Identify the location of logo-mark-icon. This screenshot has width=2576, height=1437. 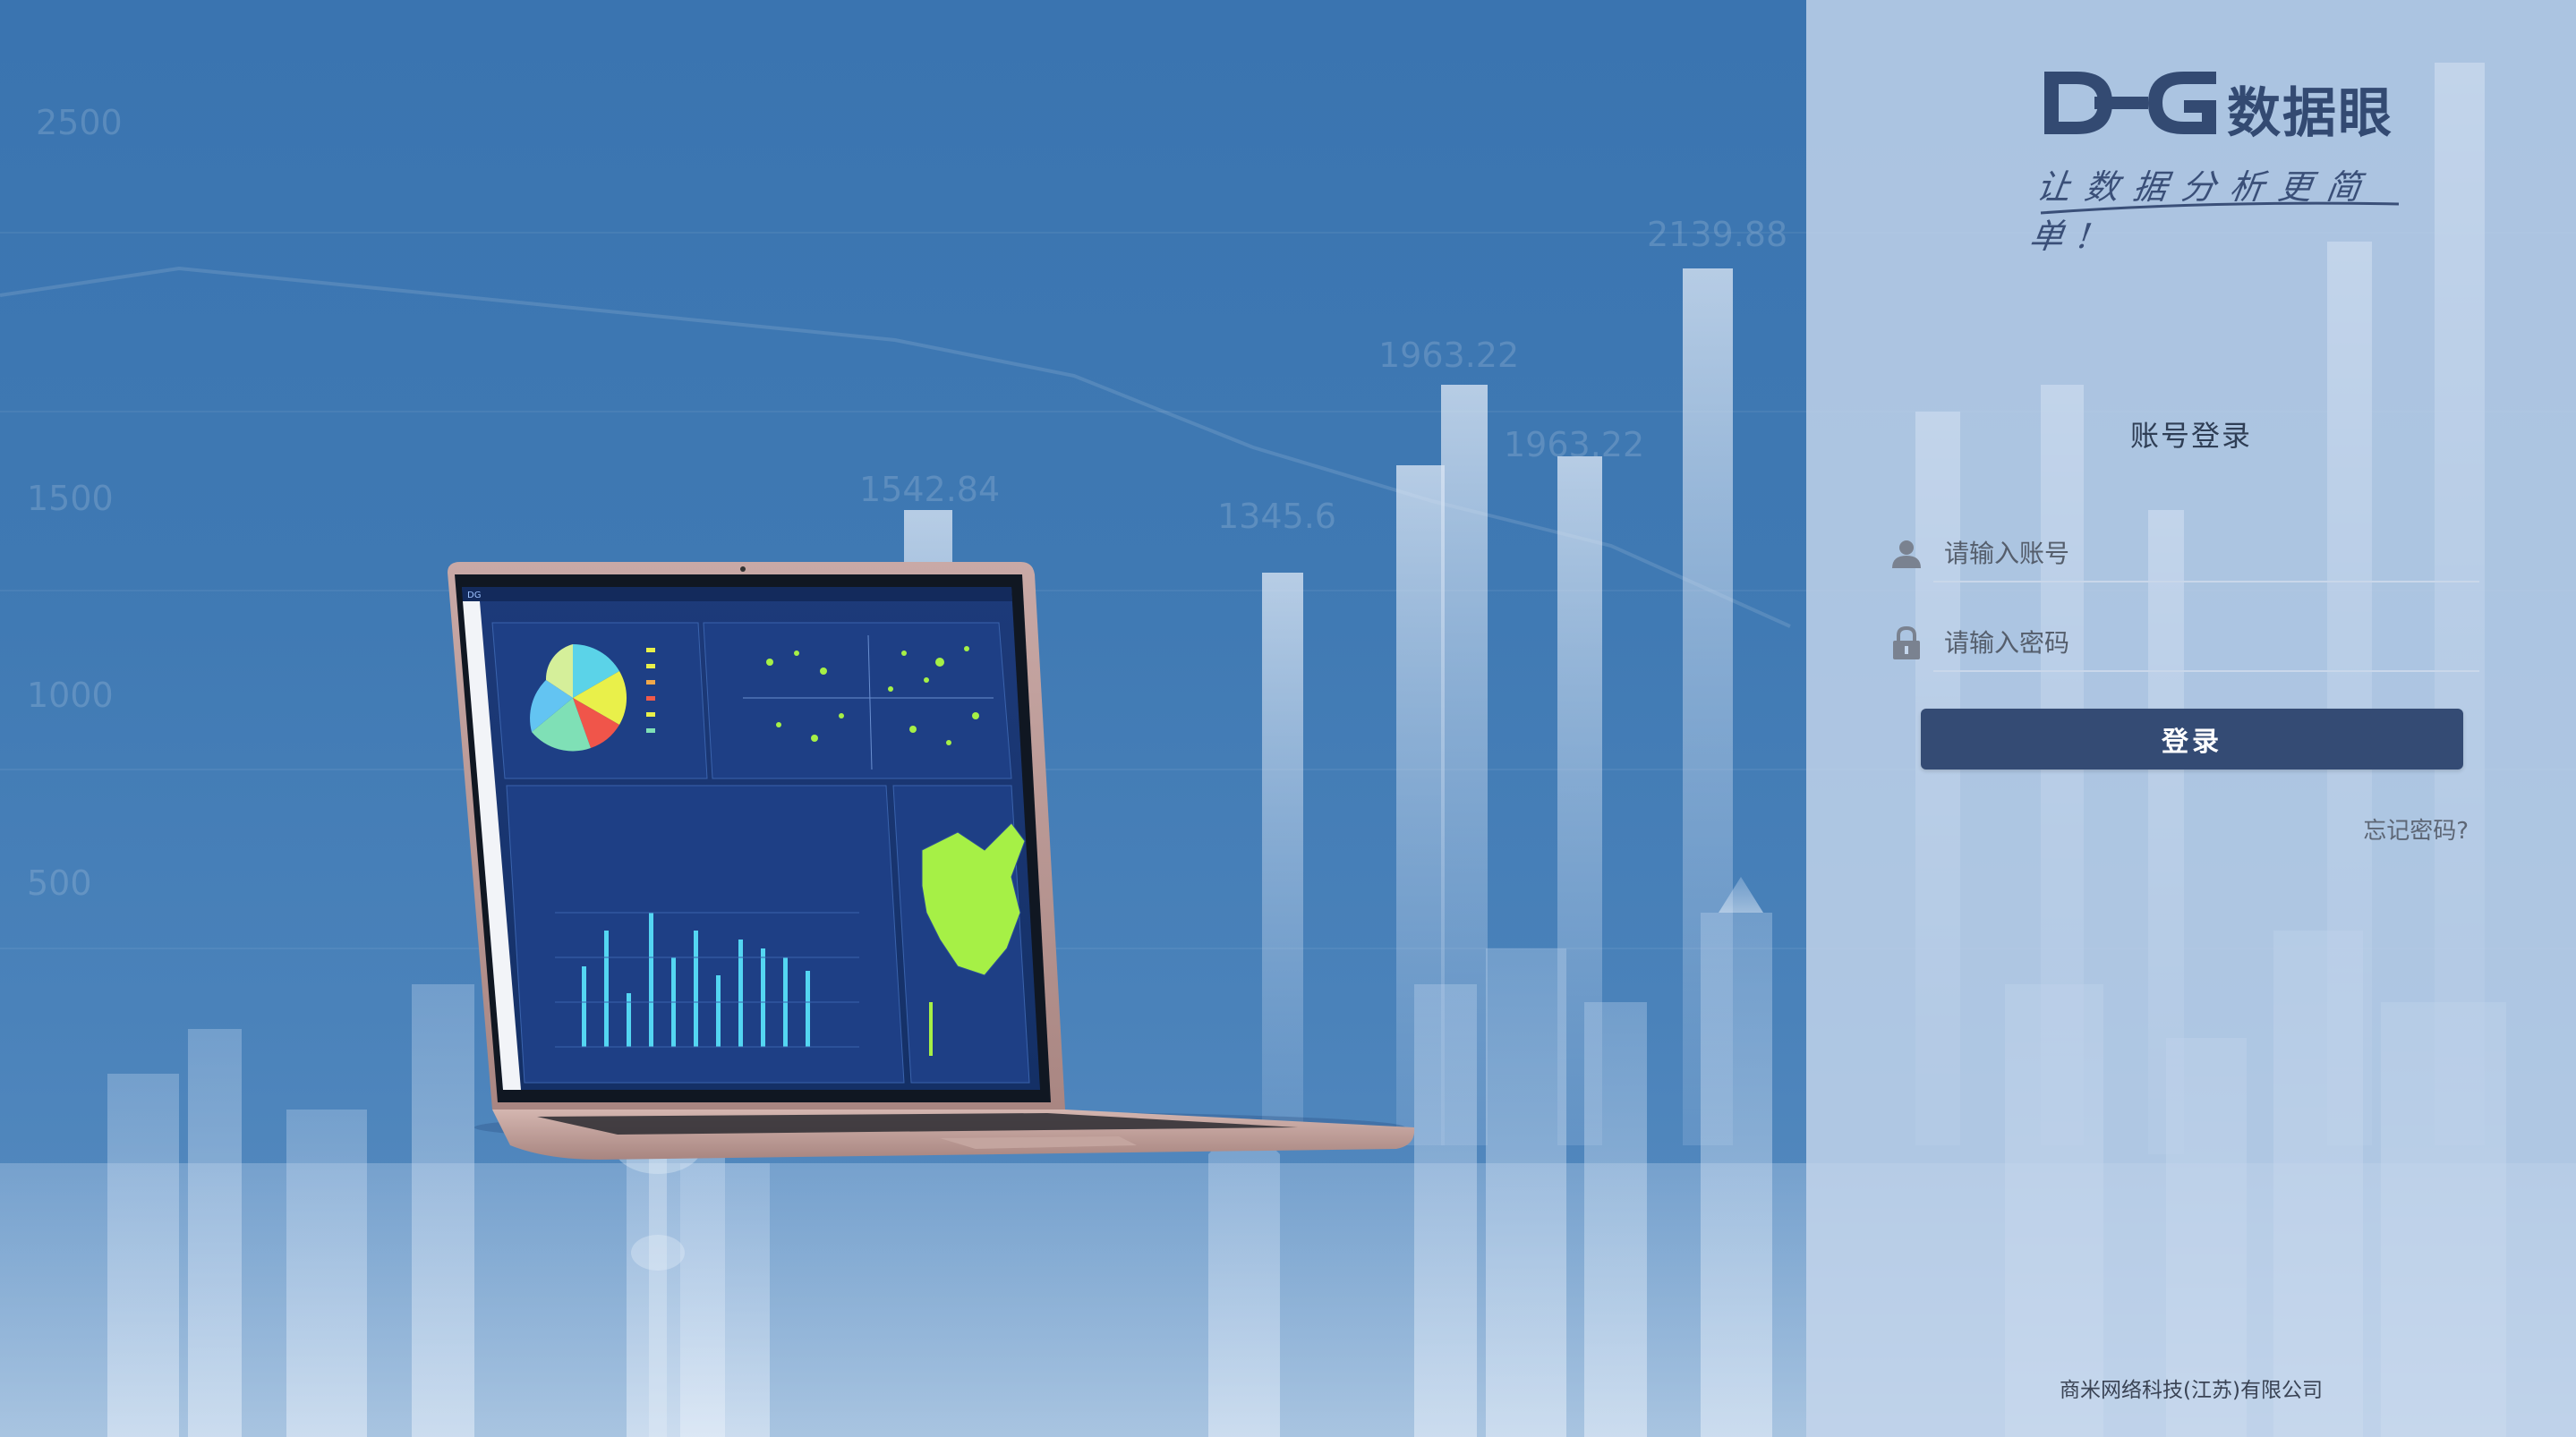
(2130, 103).